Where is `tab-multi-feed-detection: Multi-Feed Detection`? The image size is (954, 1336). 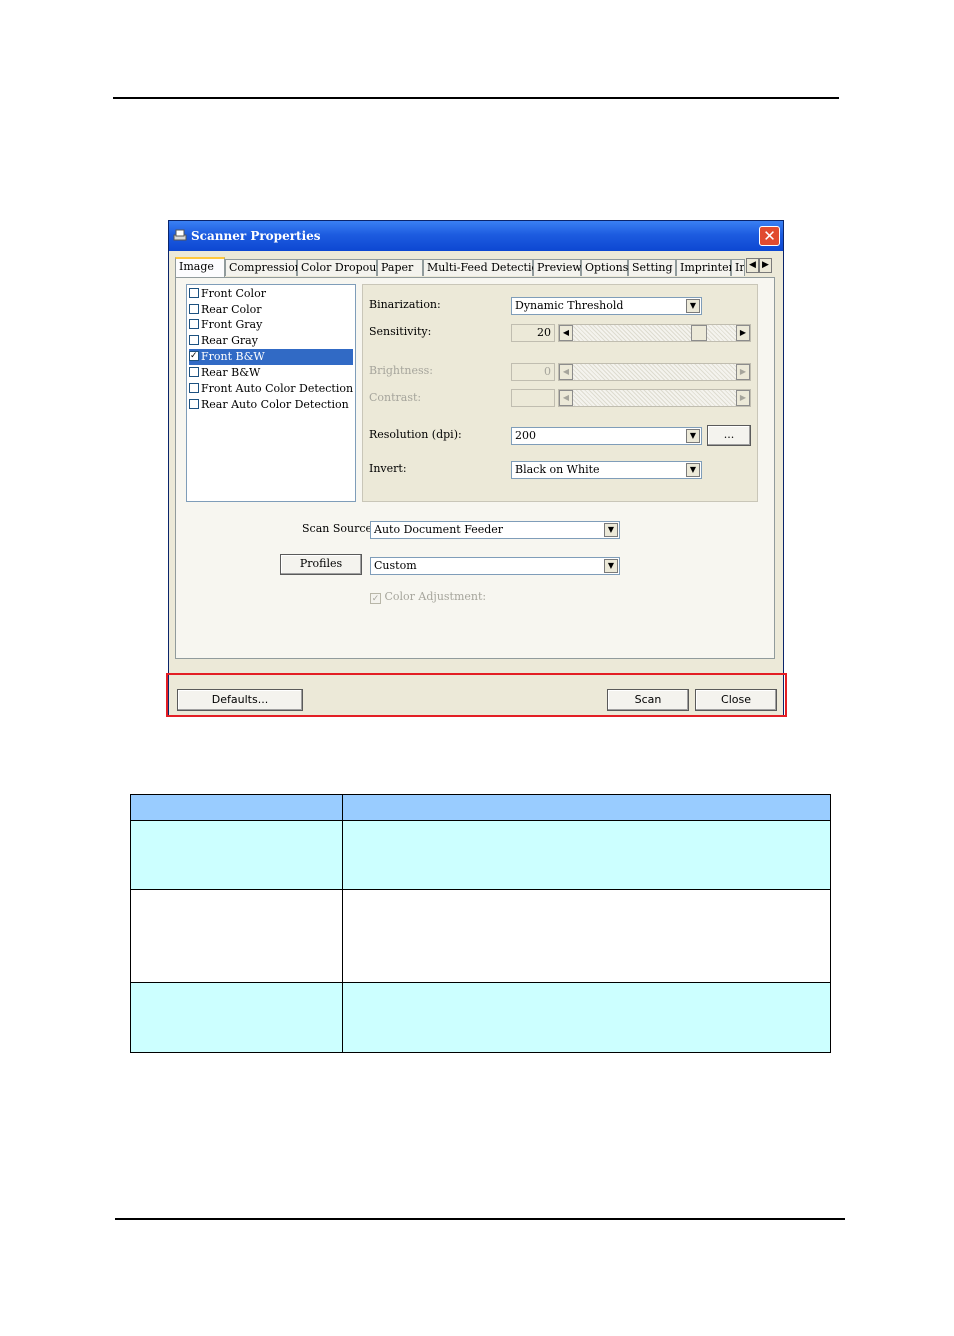 tab-multi-feed-detection: Multi-Feed Detection is located at coordinates (484, 267).